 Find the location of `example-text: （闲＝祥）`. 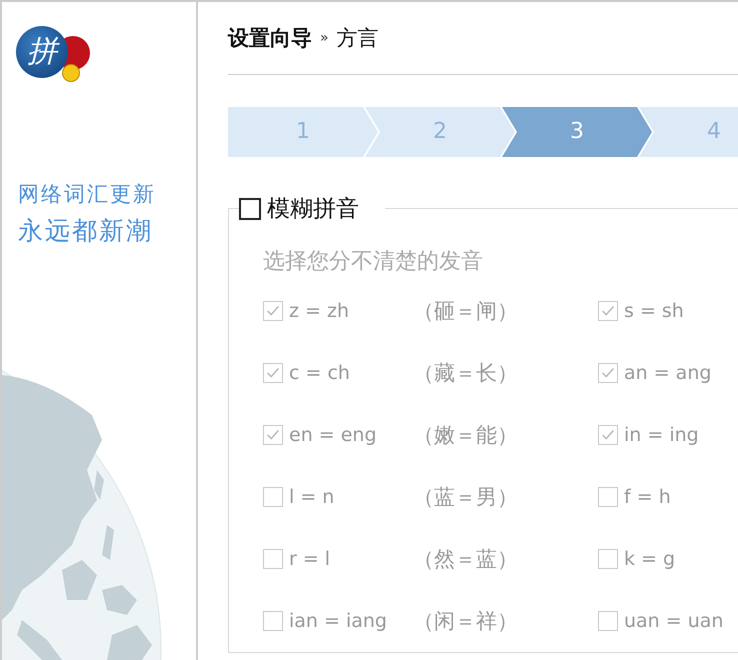

example-text: （闲＝祥） is located at coordinates (466, 621).